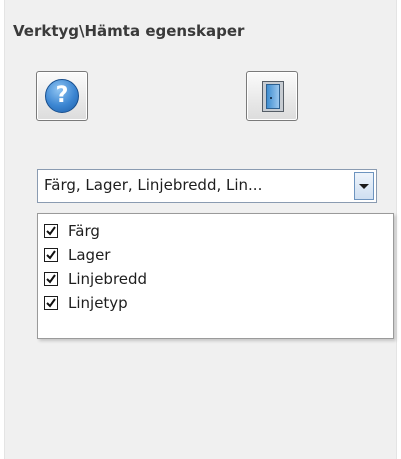  I want to click on list-item-label: Lager, so click(89, 255).